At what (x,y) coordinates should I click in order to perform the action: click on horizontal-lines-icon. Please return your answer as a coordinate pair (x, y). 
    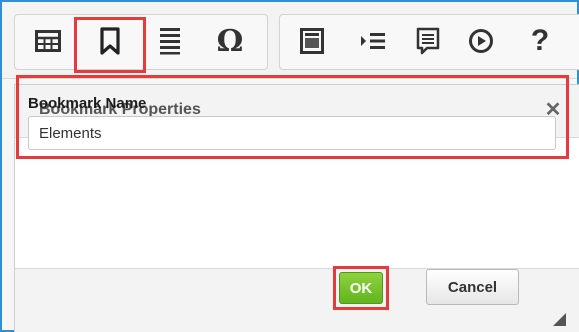
    Looking at the image, I should click on (170, 41).